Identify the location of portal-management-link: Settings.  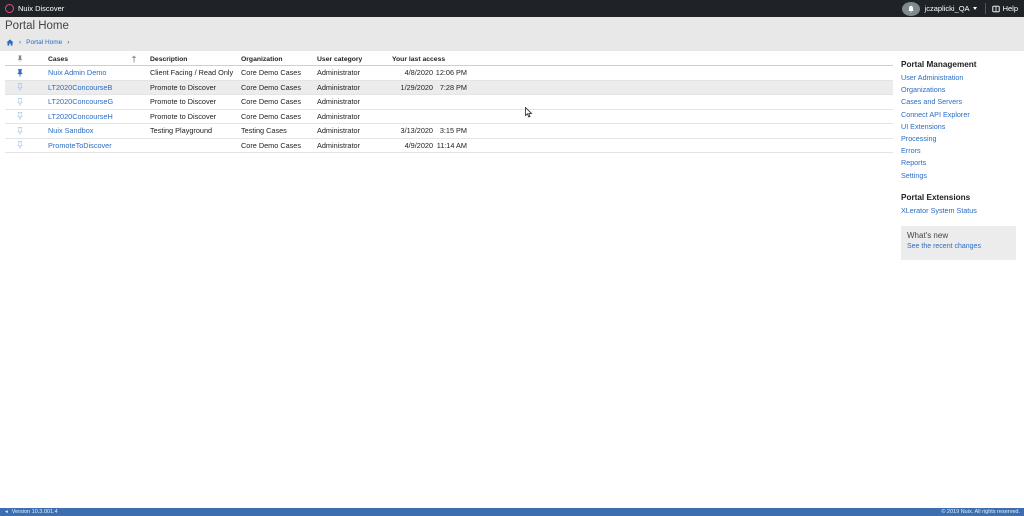
(960, 176).